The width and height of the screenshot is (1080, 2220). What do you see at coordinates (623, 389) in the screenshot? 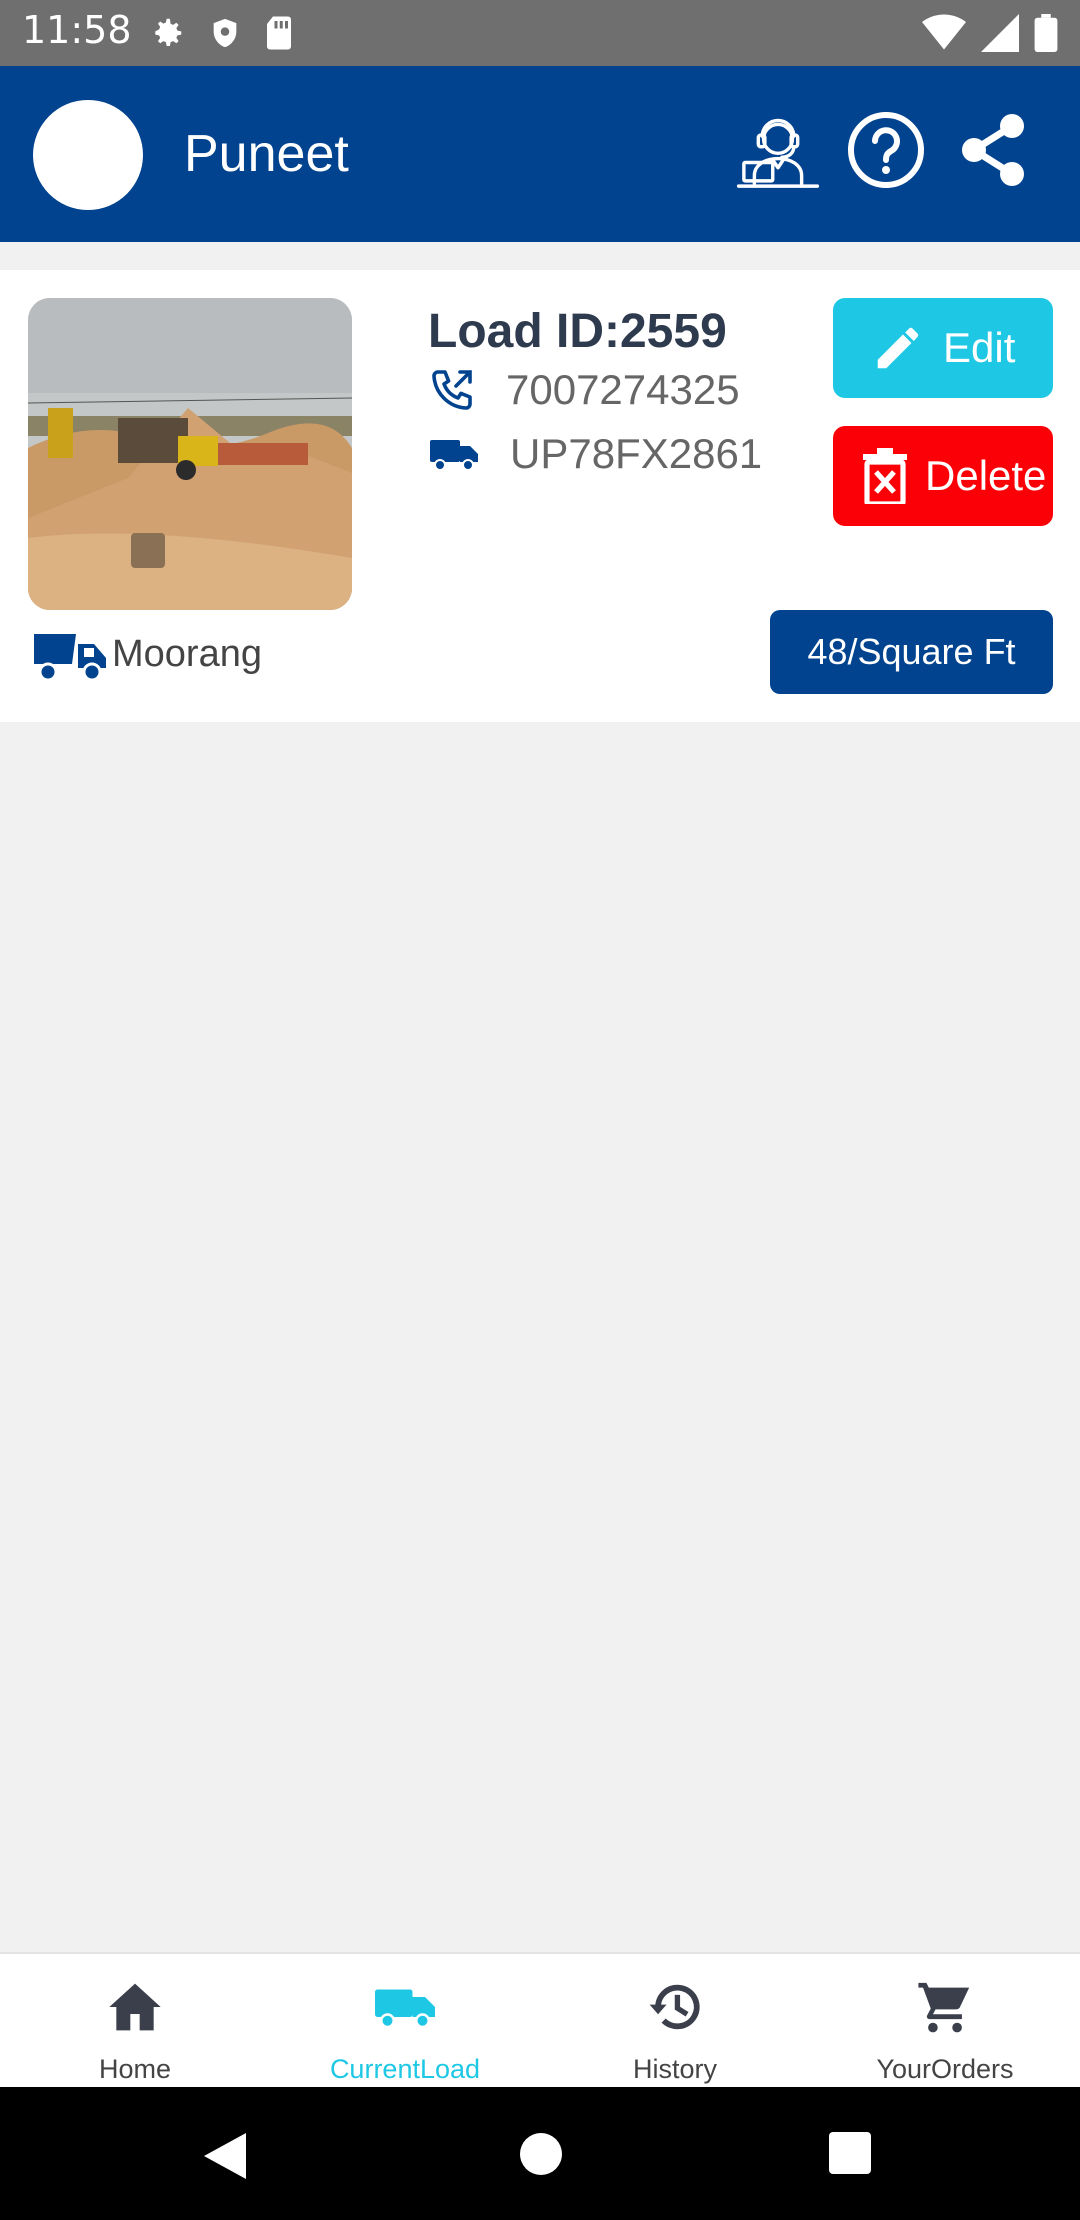
I see `phone-number: 7007274325` at bounding box center [623, 389].